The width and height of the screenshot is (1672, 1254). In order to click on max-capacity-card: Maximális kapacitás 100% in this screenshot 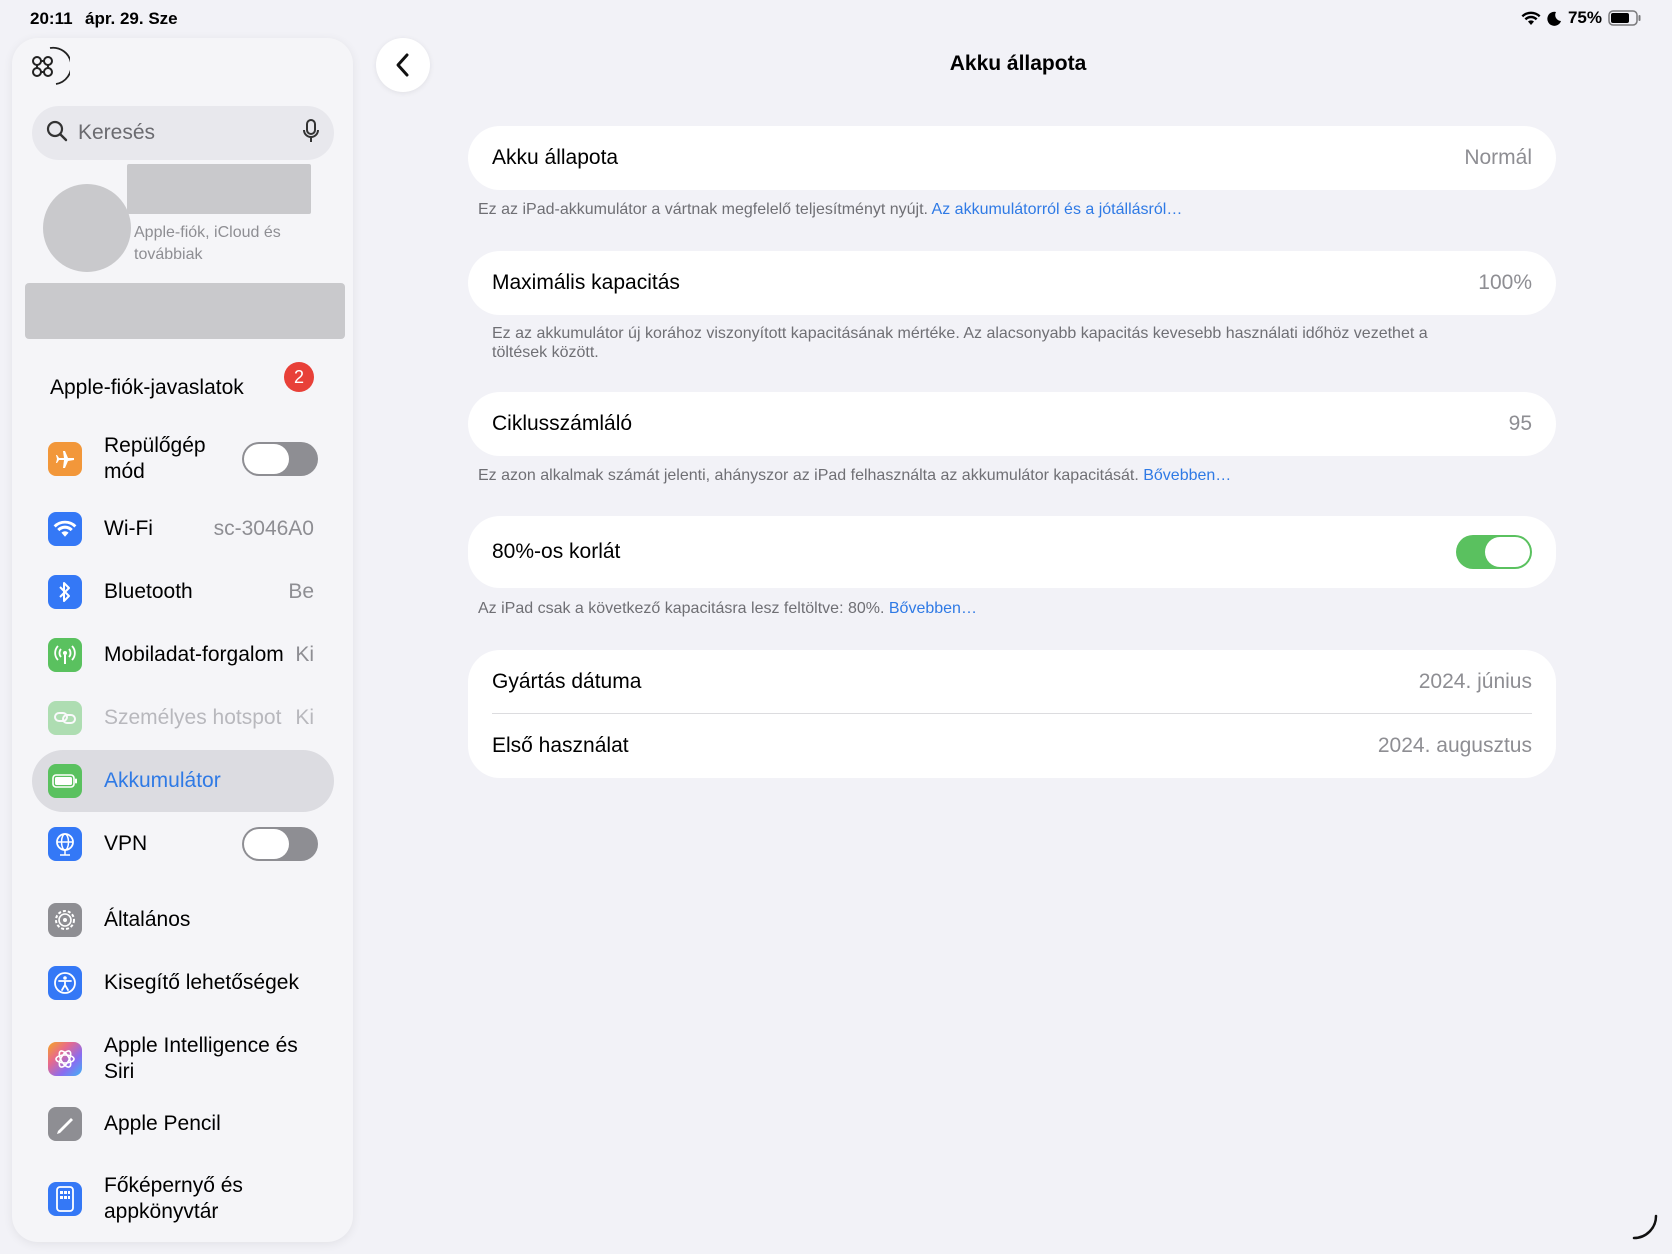, I will do `click(1012, 283)`.